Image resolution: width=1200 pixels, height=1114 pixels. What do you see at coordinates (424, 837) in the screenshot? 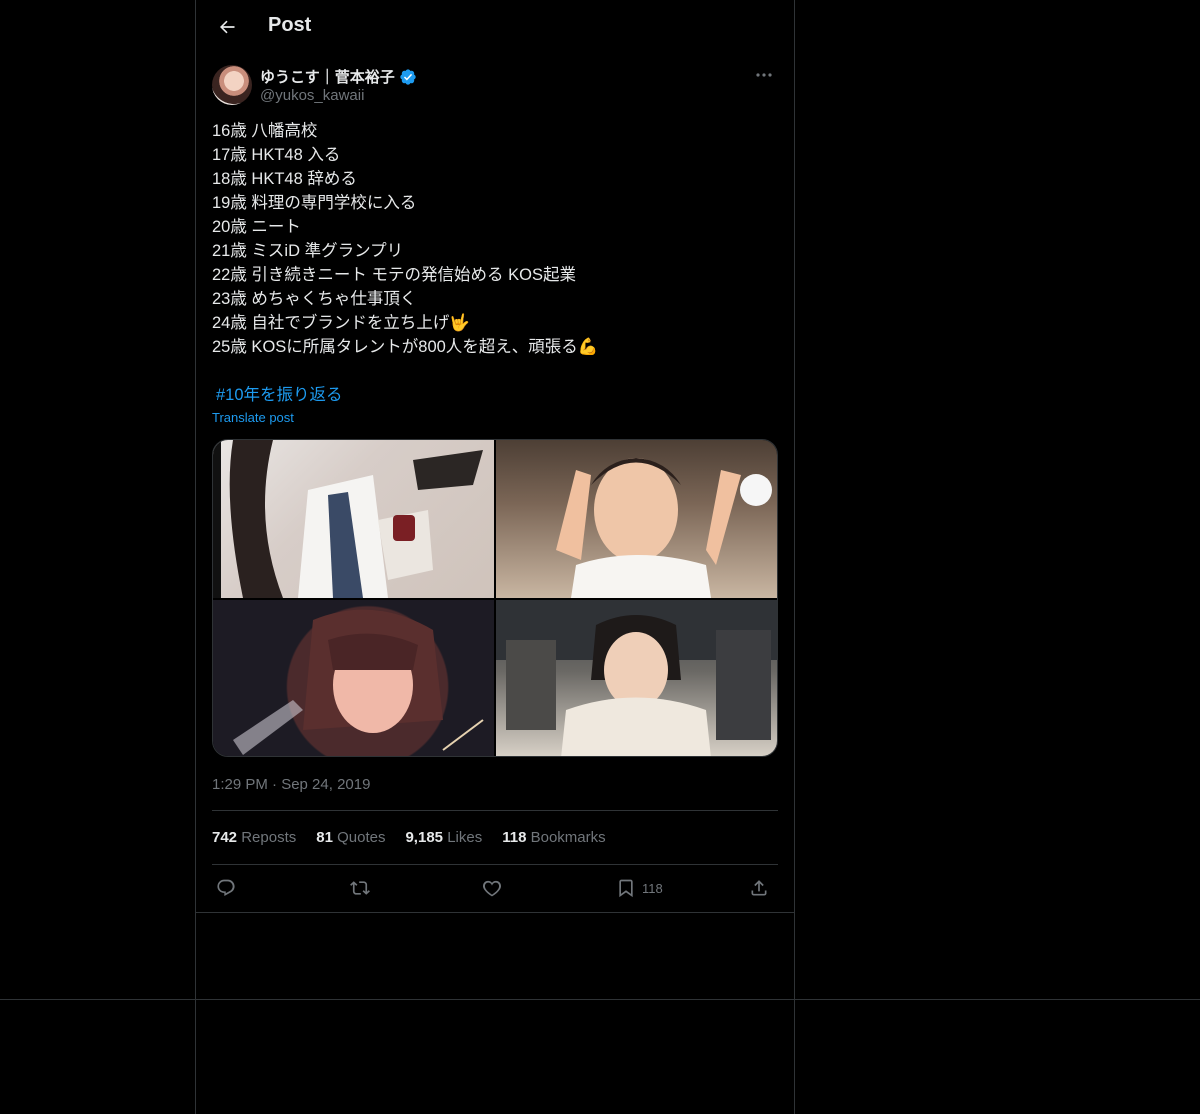
I see `likes-count: 9,185` at bounding box center [424, 837].